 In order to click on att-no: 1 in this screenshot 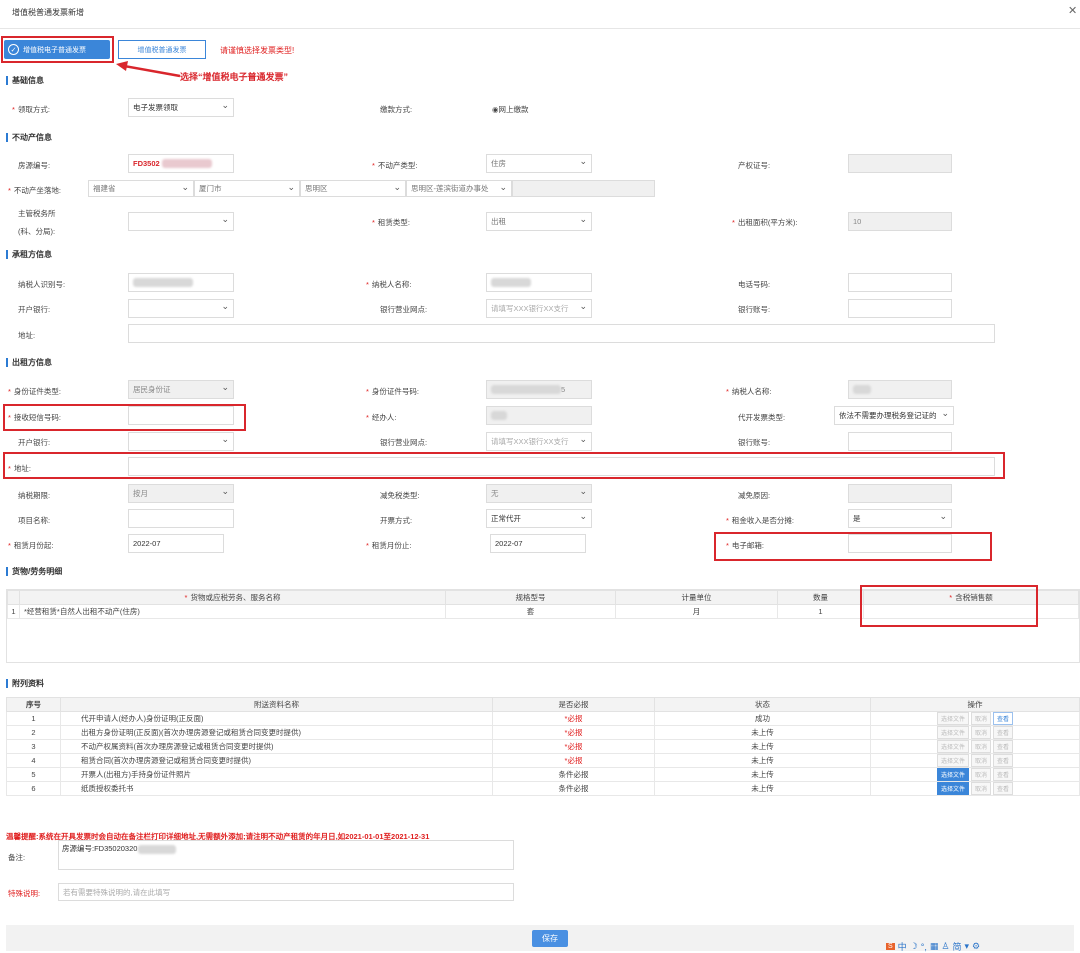, I will do `click(33, 718)`.